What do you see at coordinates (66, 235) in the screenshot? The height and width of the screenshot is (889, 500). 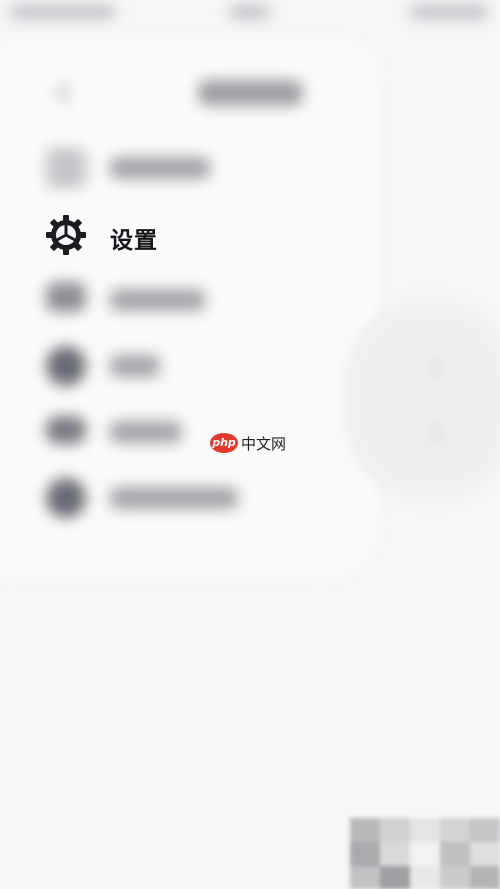 I see `gear-icon` at bounding box center [66, 235].